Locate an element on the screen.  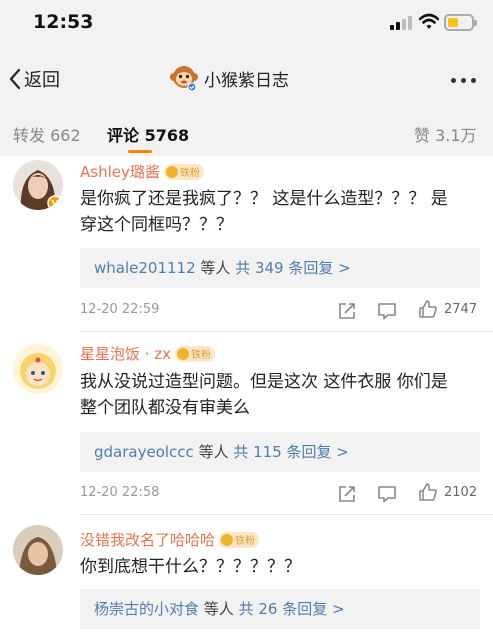
replies-summary: gdarayeolccc 等人 共 115 条回复 > is located at coordinates (280, 452).